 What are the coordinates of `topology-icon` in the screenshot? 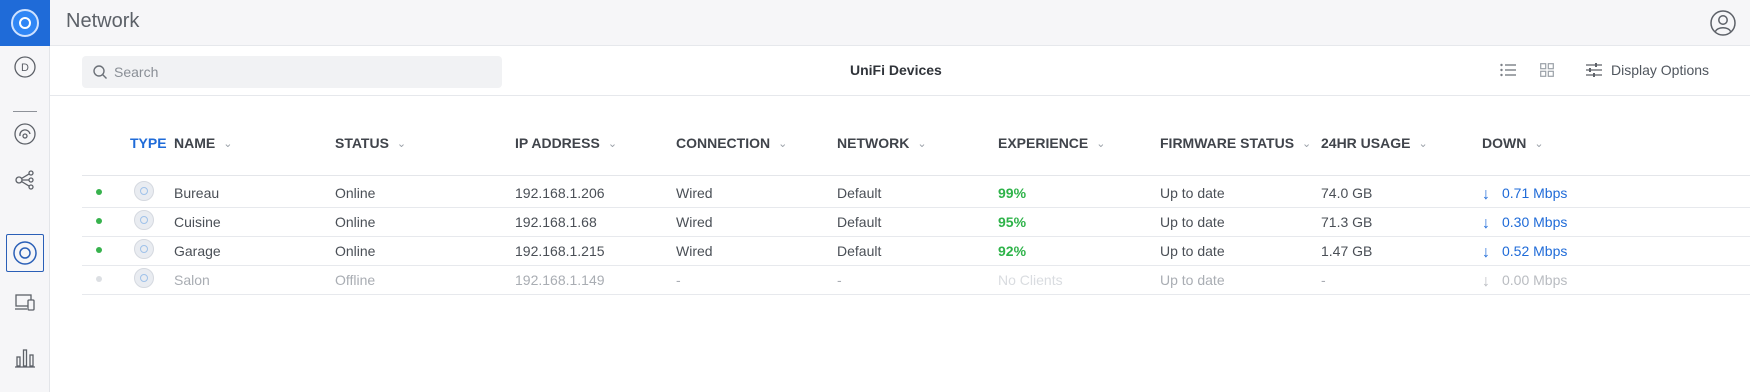 It's located at (24, 180).